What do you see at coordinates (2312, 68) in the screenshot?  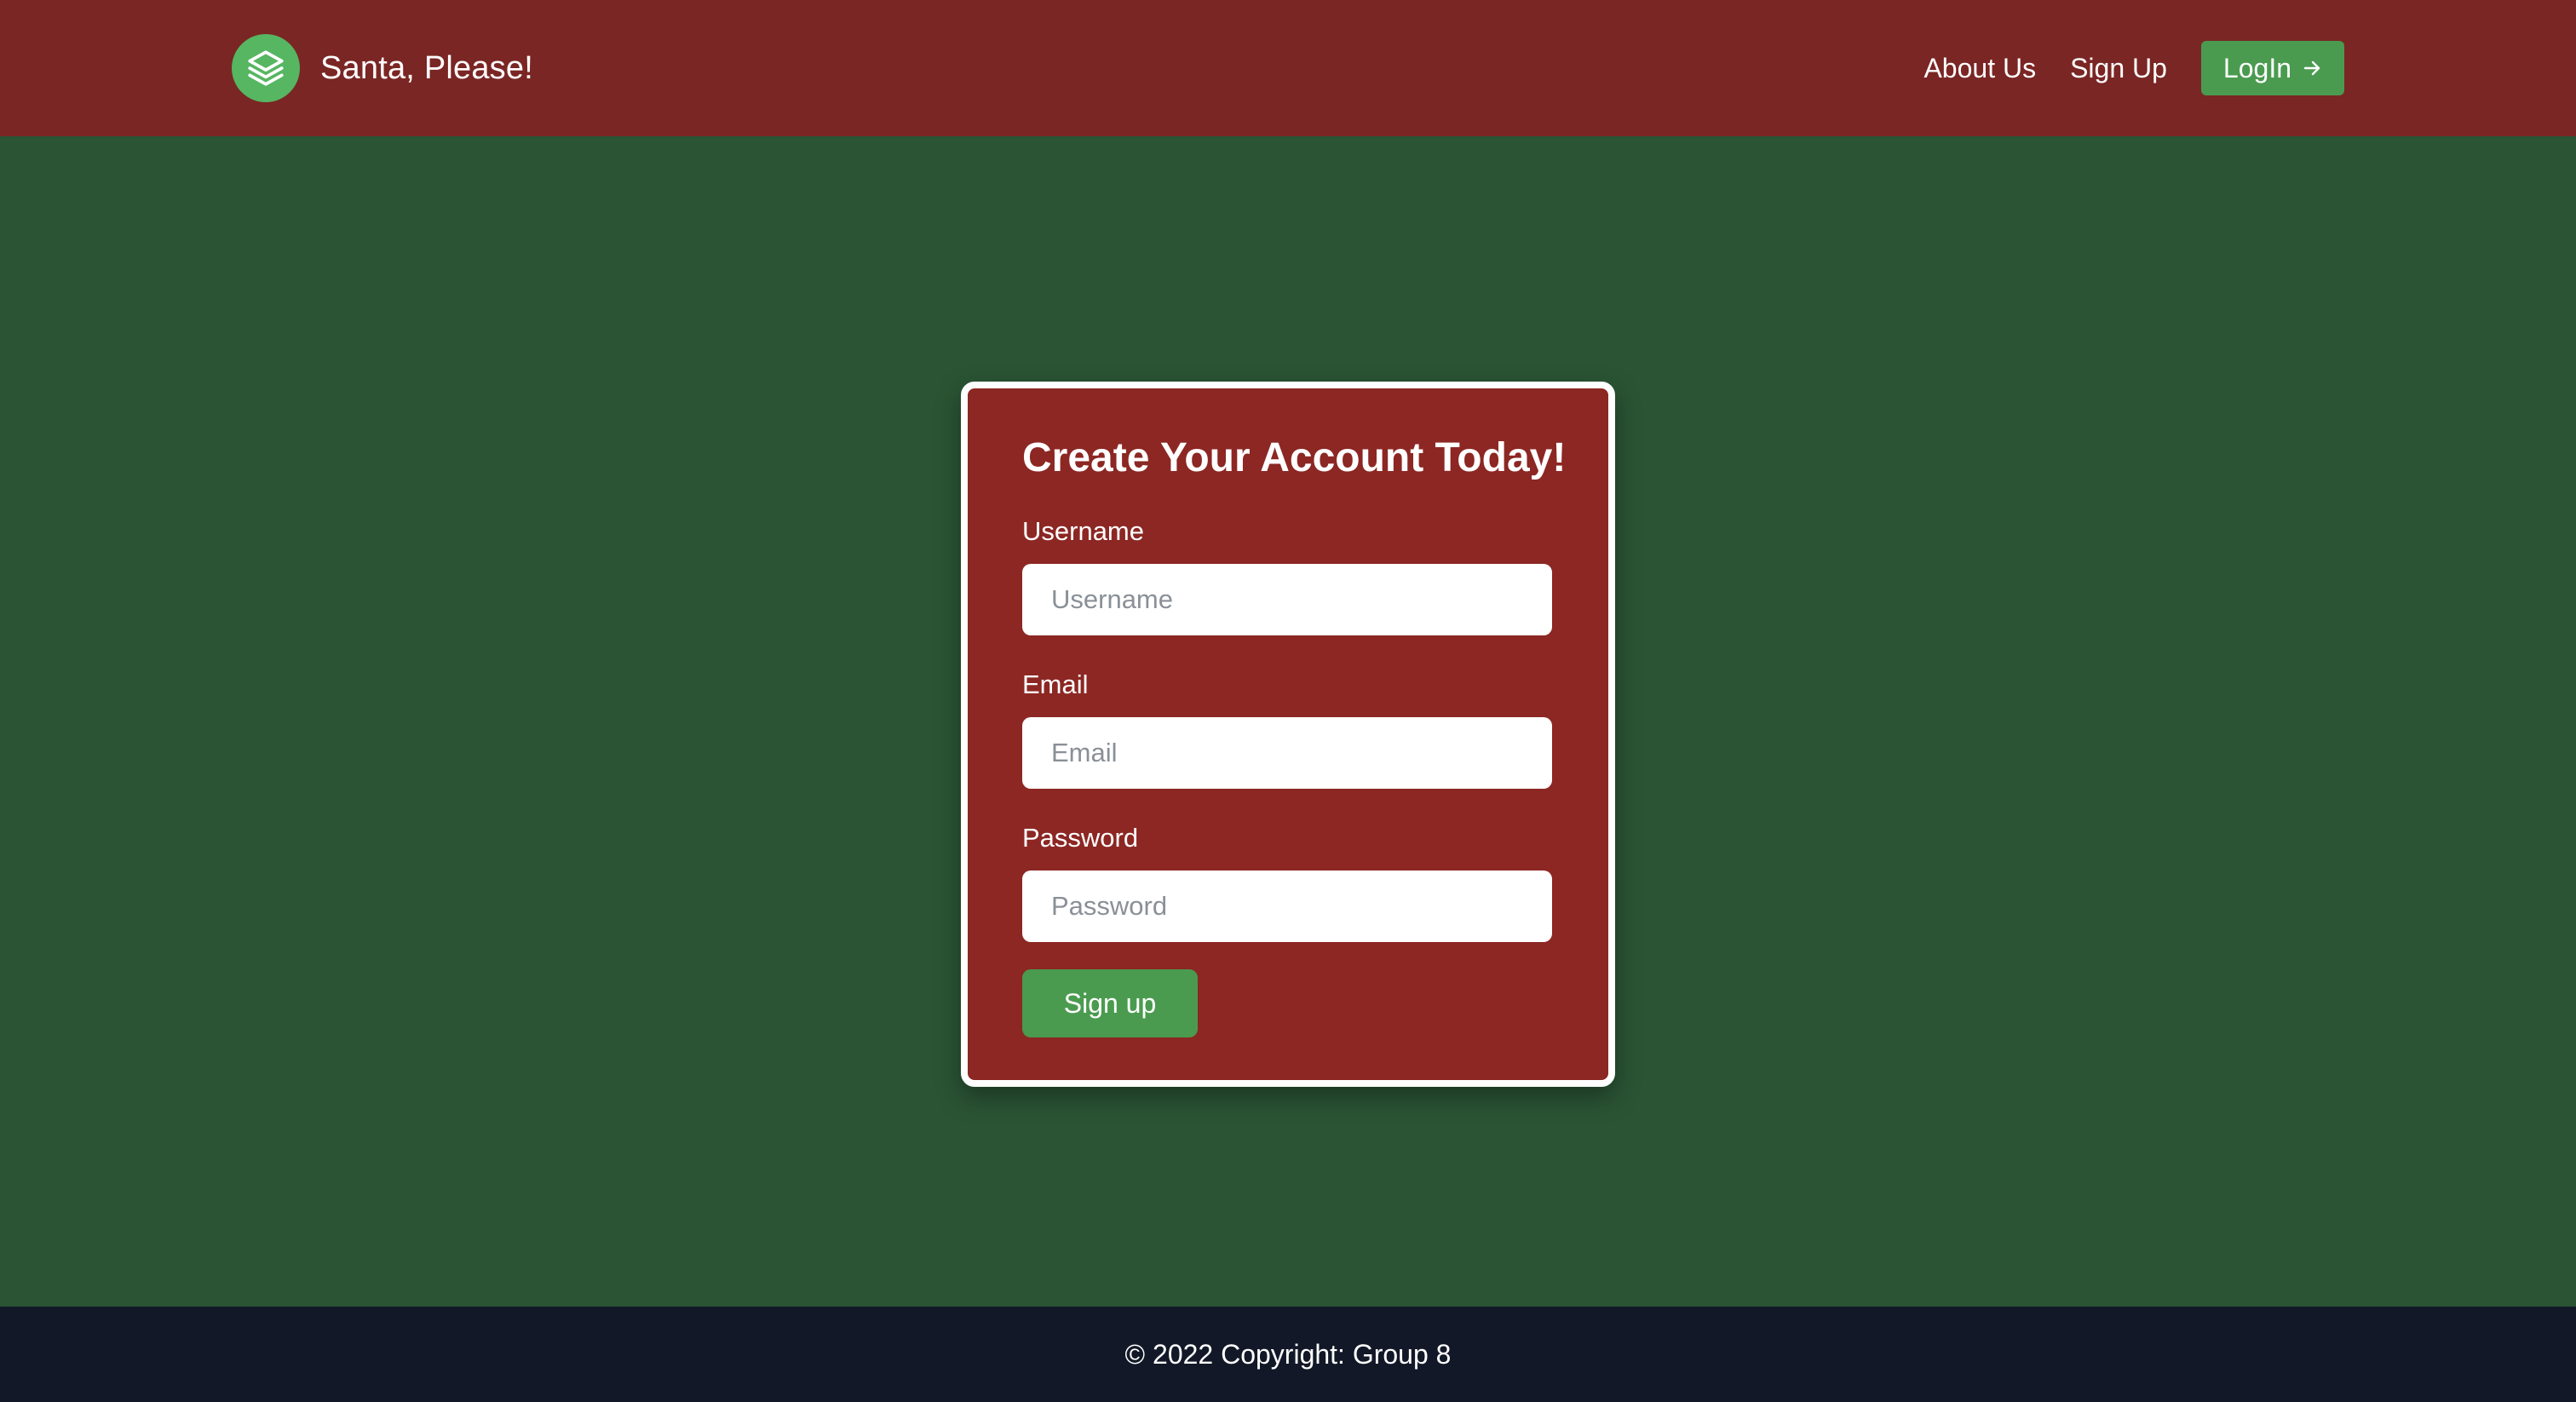 I see `arrow-right-icon` at bounding box center [2312, 68].